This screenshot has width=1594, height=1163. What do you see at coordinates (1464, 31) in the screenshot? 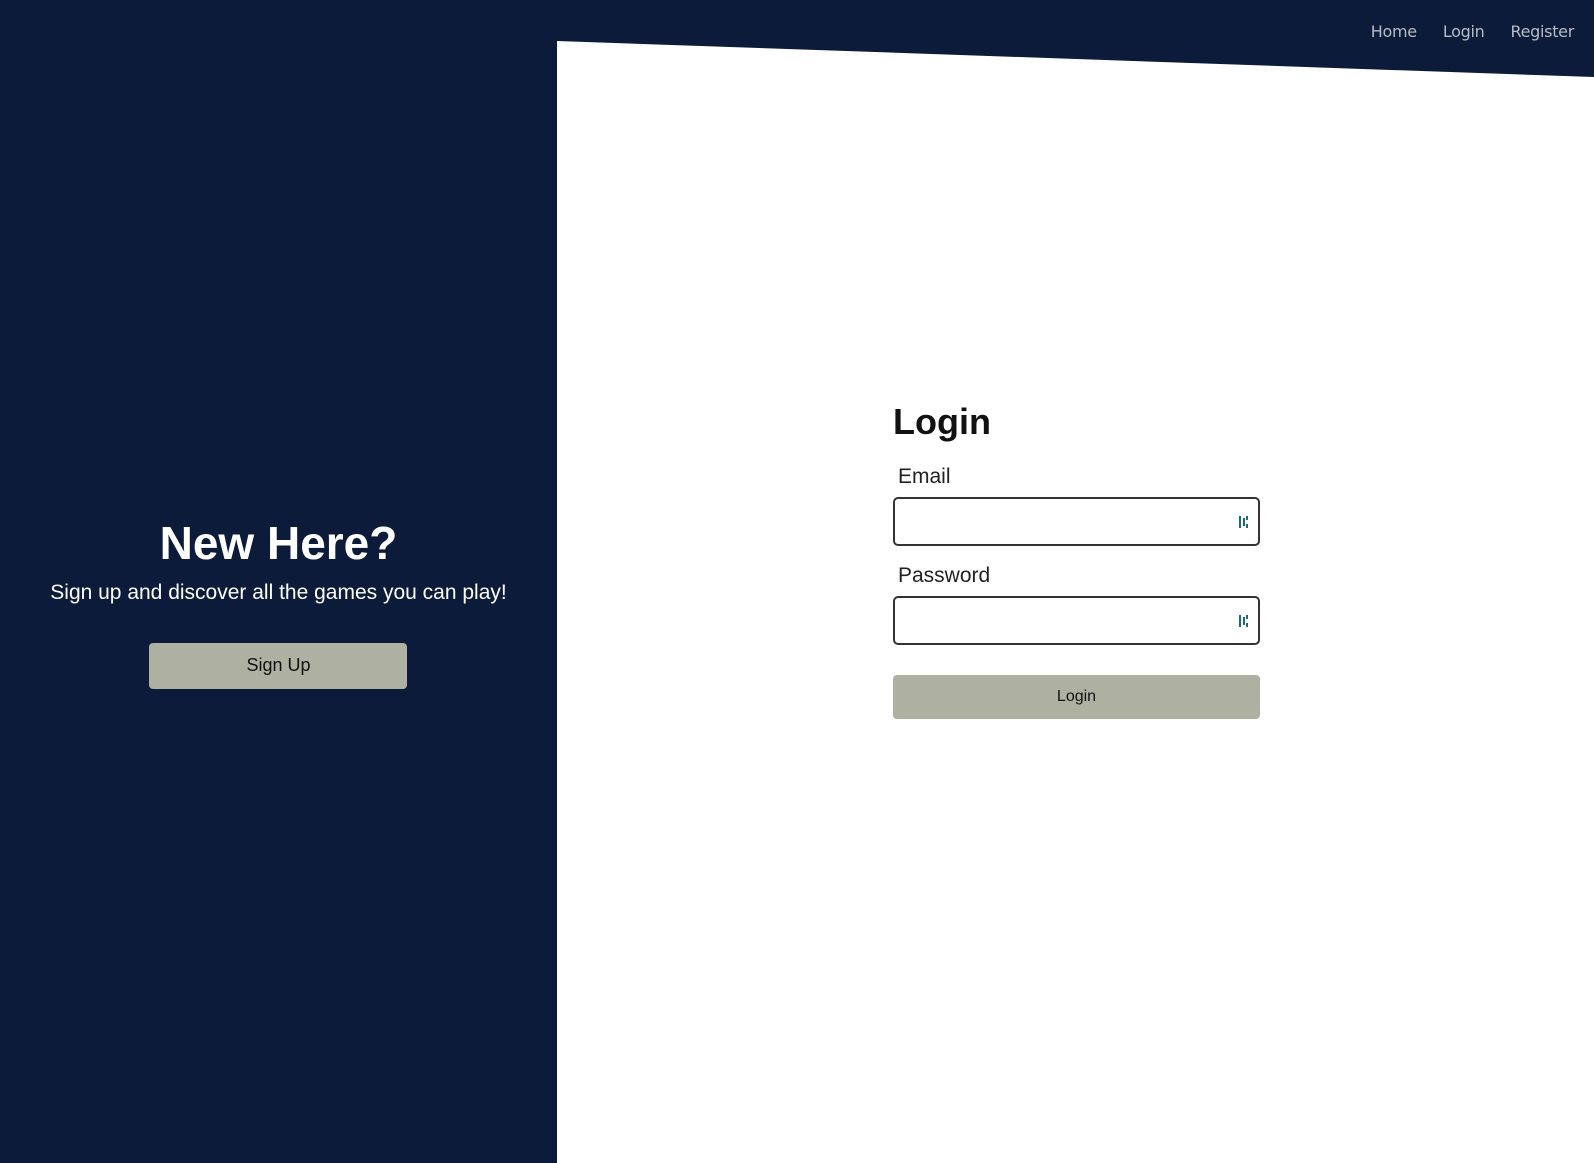
I see `nav-login-link: Login` at bounding box center [1464, 31].